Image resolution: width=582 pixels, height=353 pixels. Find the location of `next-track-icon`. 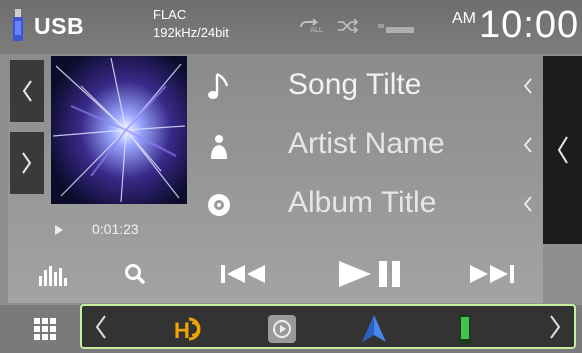

next-track-icon is located at coordinates (492, 274).